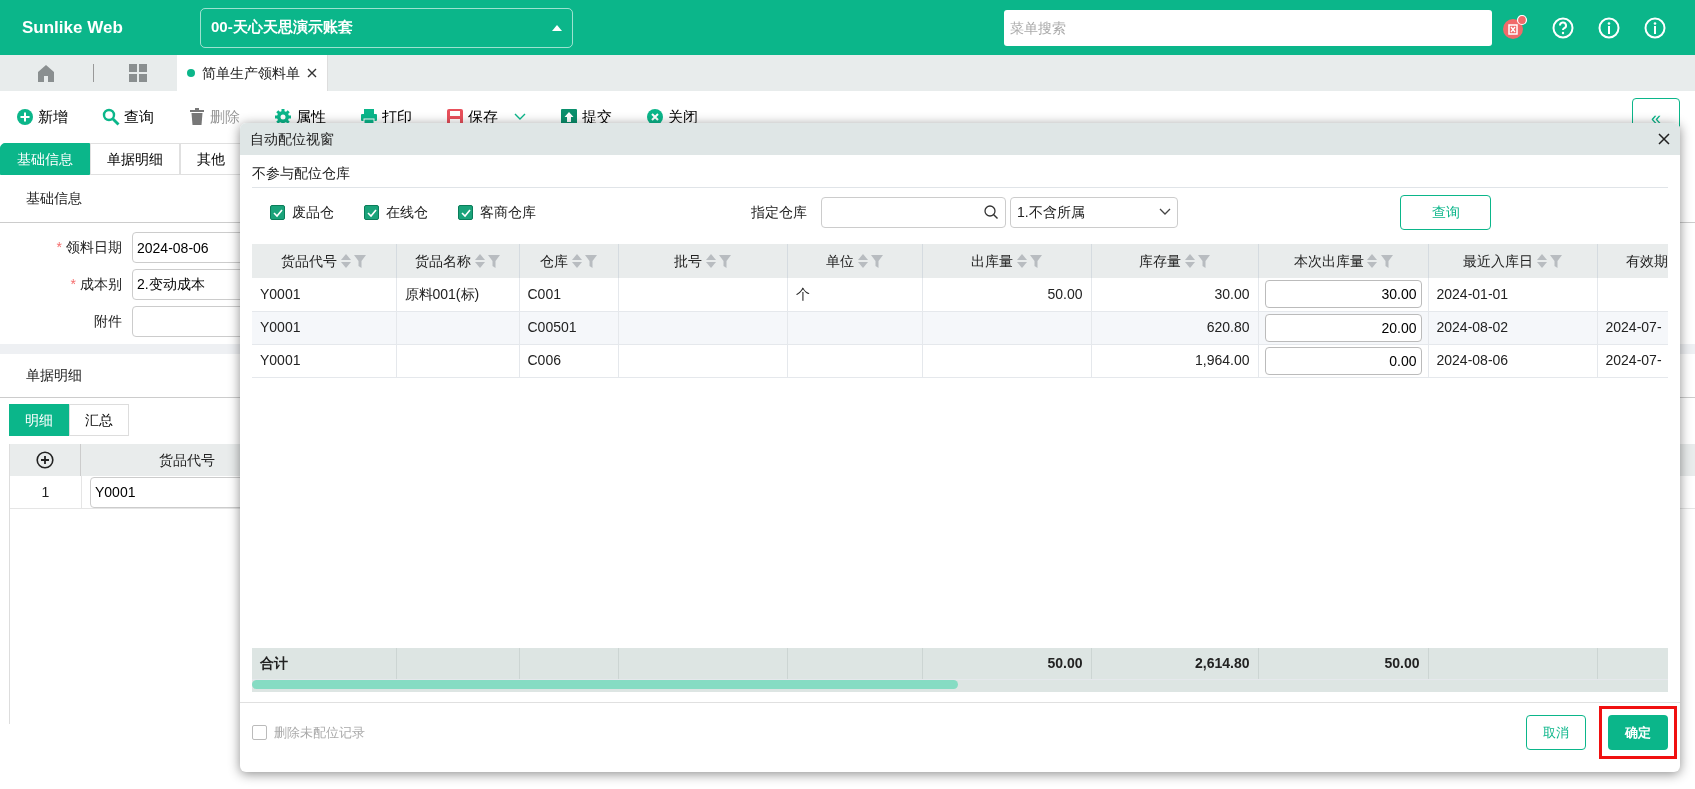 The height and width of the screenshot is (789, 1695). I want to click on column-header: 出库量, so click(992, 261).